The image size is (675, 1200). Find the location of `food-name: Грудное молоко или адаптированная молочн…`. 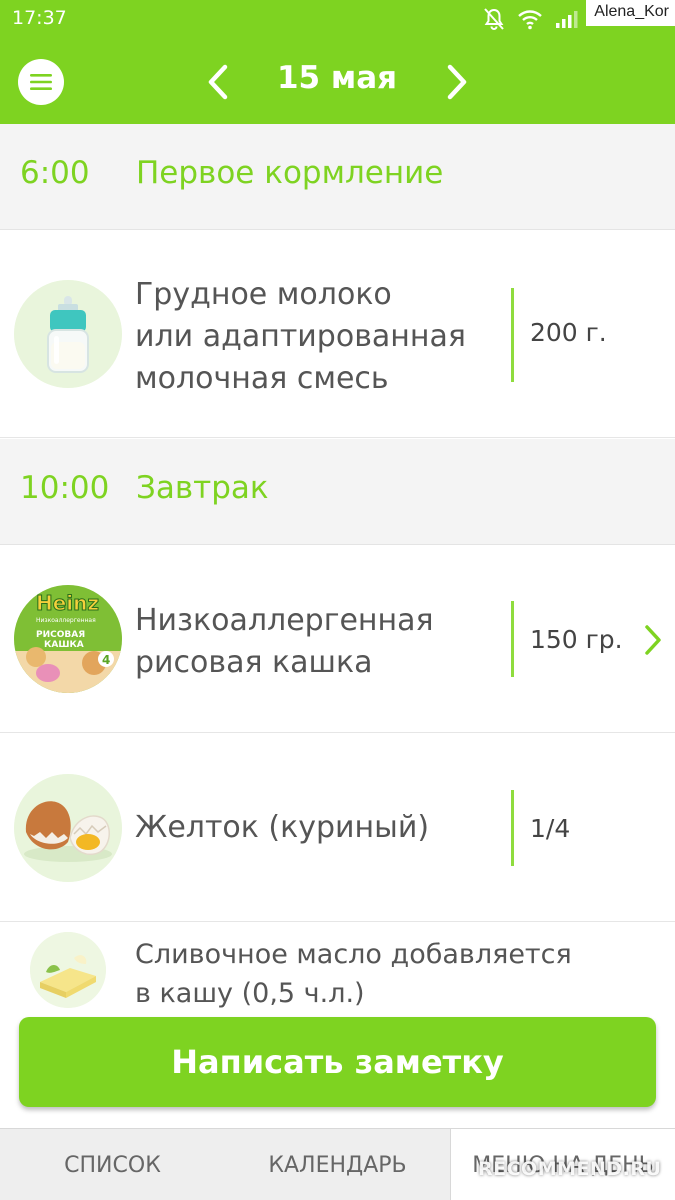

food-name: Грудное молоко или адаптированная молочн… is located at coordinates (300, 336).